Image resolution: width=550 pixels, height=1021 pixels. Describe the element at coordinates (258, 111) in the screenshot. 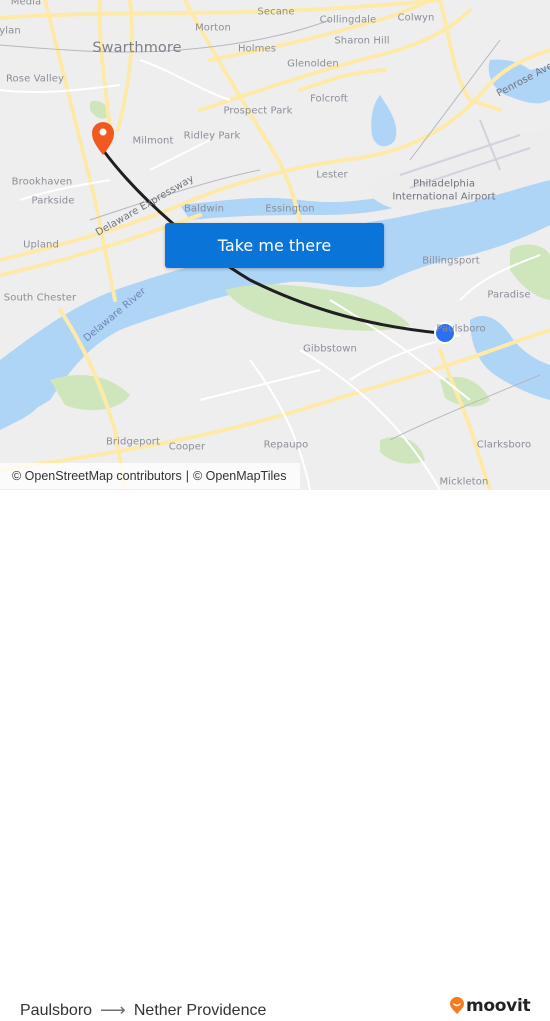

I see `place-label-prospect-park: Prospect Park` at that location.